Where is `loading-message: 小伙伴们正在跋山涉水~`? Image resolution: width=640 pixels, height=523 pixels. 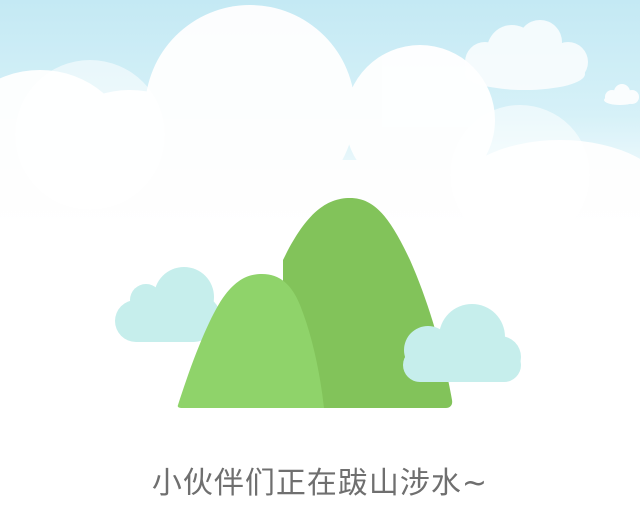
loading-message: 小伙伴们正在跋山涉水~ is located at coordinates (320, 483).